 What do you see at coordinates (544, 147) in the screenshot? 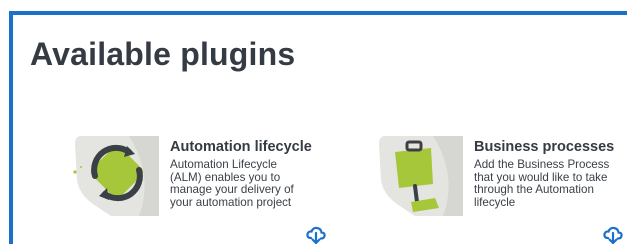
I see `plugin-title: Business processes` at bounding box center [544, 147].